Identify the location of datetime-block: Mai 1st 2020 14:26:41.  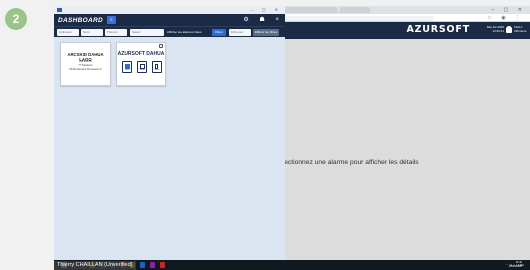
(495, 29).